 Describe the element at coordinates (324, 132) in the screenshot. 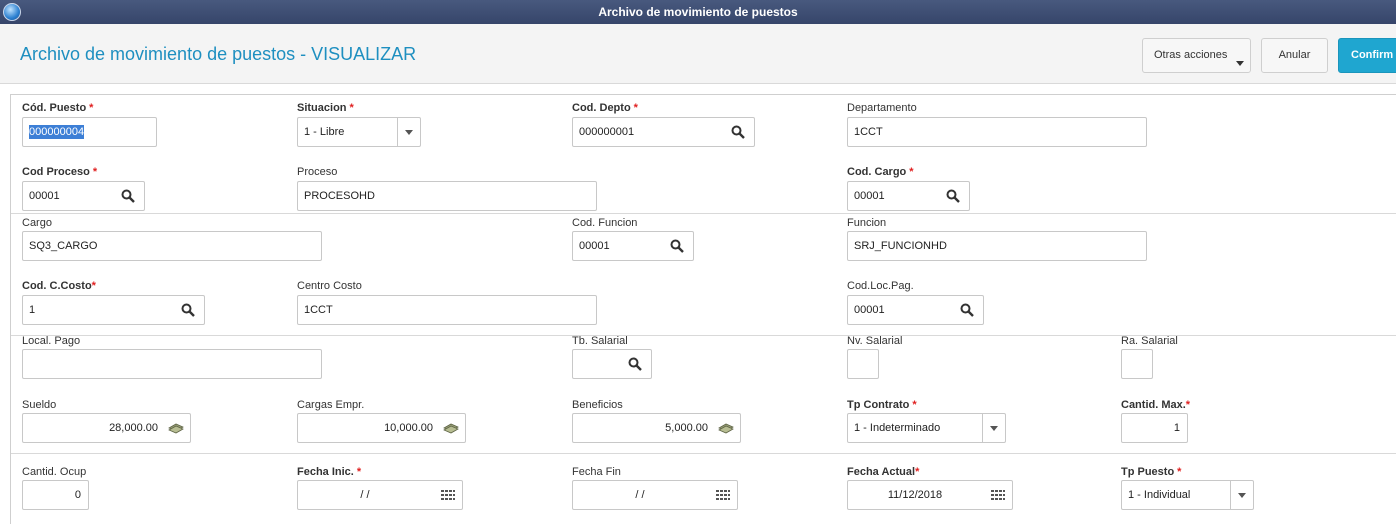

I see `situacion-value: 1 - Libre` at that location.